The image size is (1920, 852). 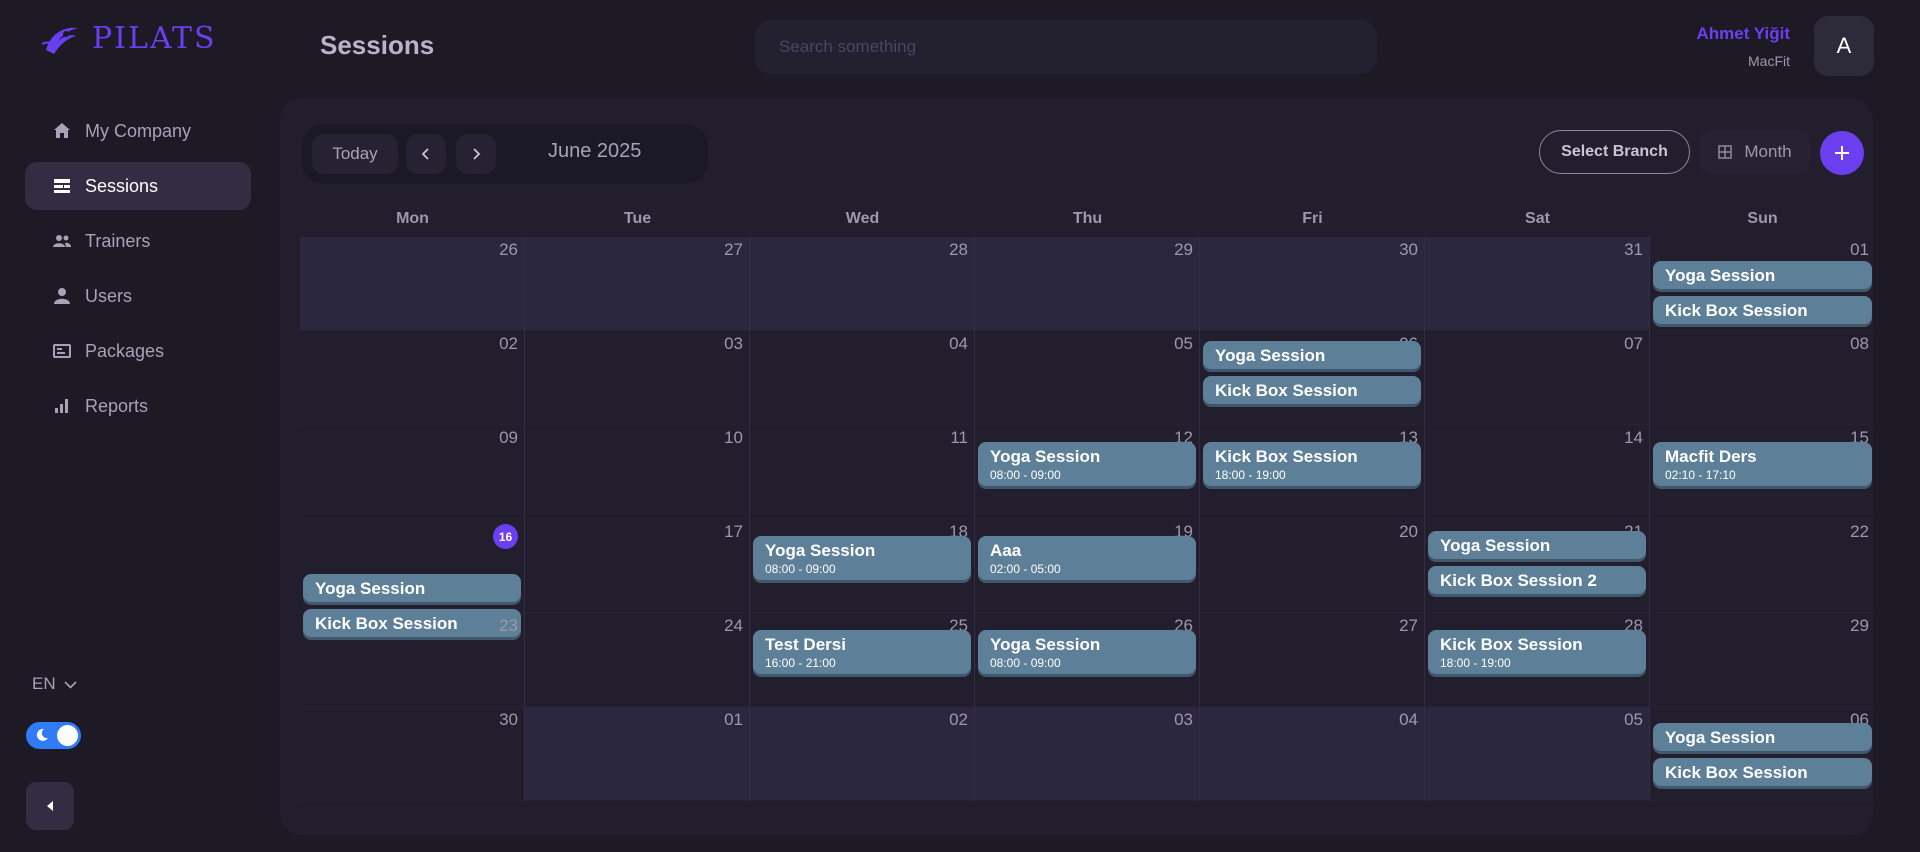 I want to click on day-number: 04, so click(x=1408, y=719).